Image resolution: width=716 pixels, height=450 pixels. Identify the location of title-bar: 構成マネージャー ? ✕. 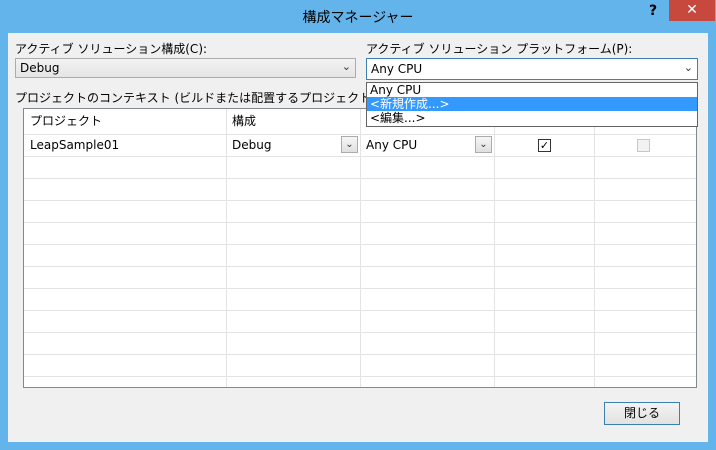
(358, 16).